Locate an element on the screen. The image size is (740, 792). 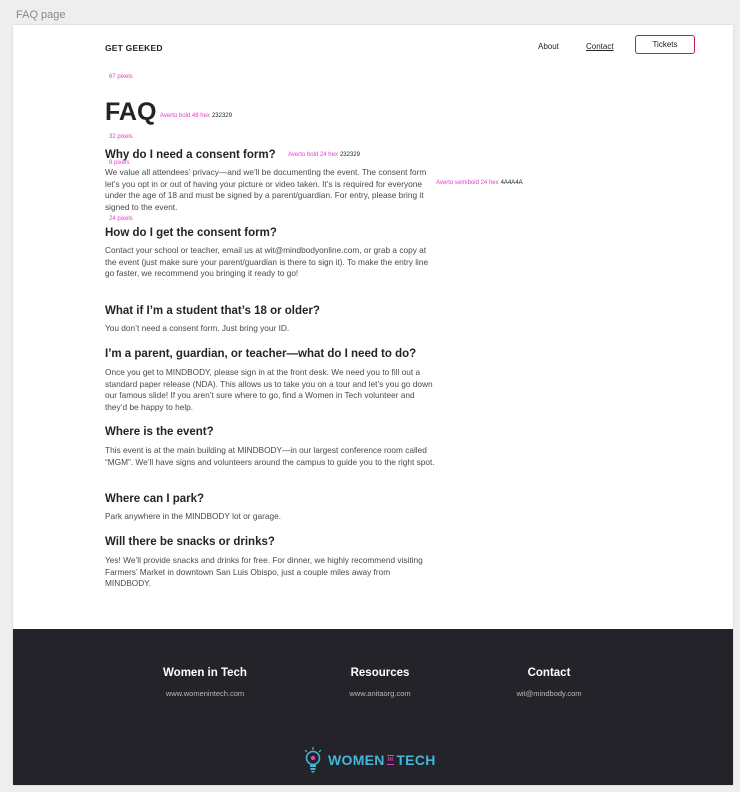
faq-question: Will there be snacks or drinks? is located at coordinates (190, 542).